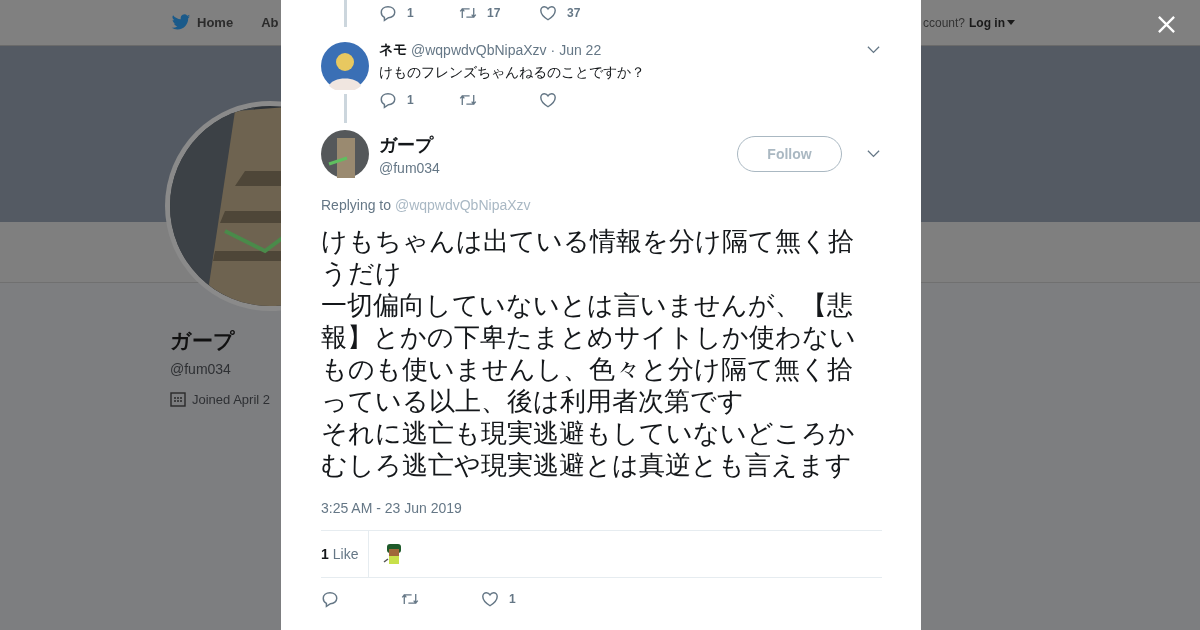 The height and width of the screenshot is (630, 1200). Describe the element at coordinates (1166, 24) in the screenshot. I see `close-icon` at that location.